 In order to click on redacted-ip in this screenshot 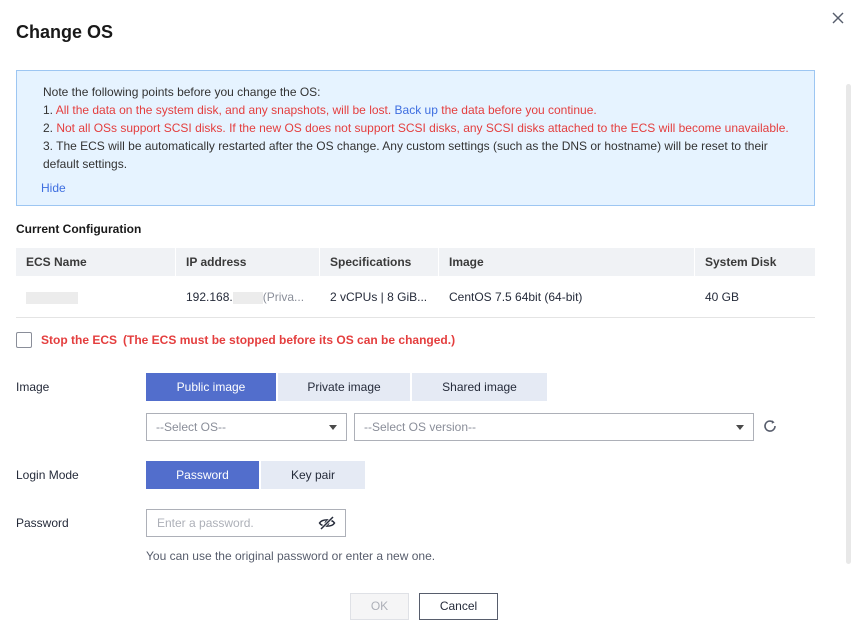, I will do `click(247, 297)`.